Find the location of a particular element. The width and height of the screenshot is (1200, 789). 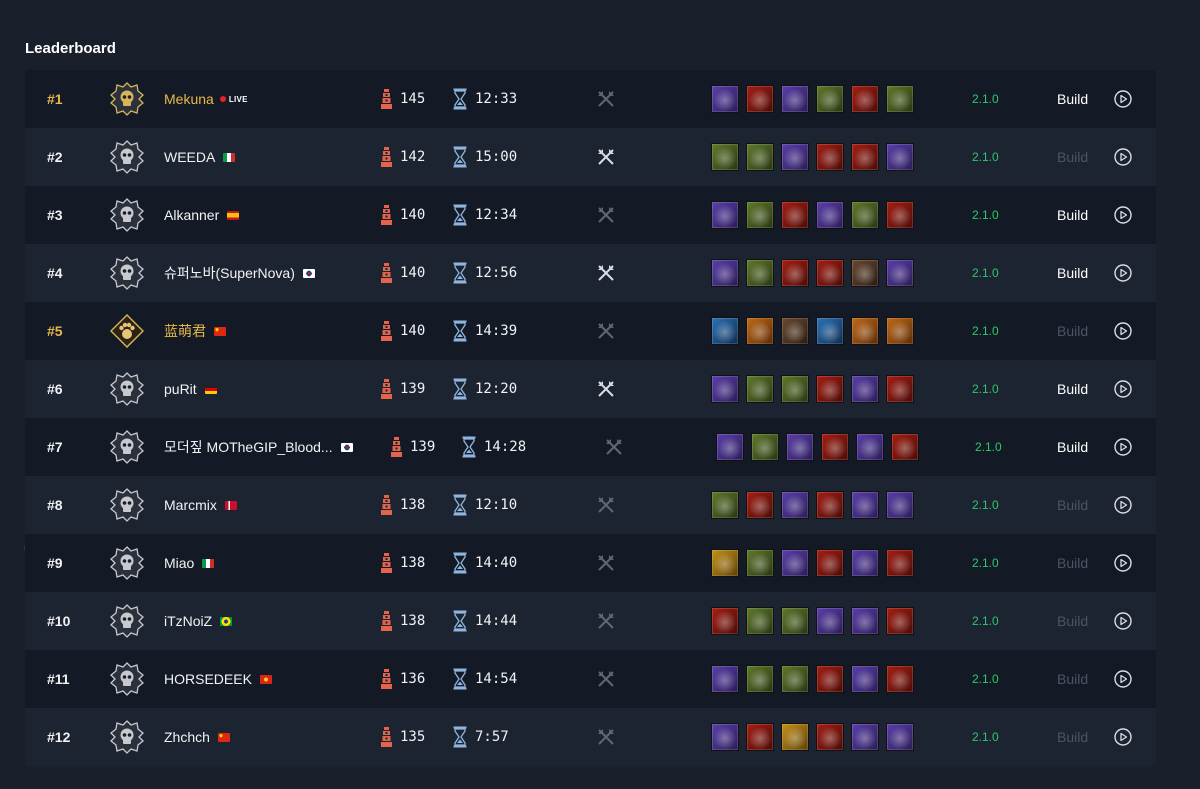

table-row: #6 puRit 139 12:20 2.1.0 Build is located at coordinates (590, 389).